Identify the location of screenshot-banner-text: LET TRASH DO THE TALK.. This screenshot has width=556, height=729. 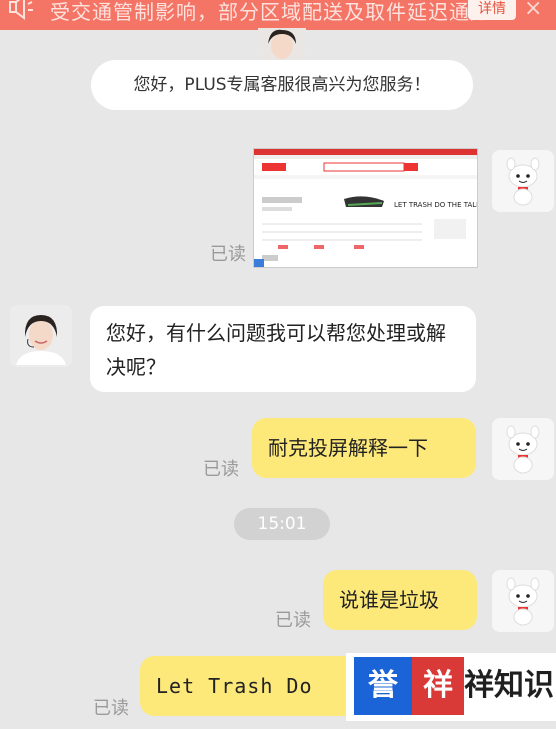
(436, 205).